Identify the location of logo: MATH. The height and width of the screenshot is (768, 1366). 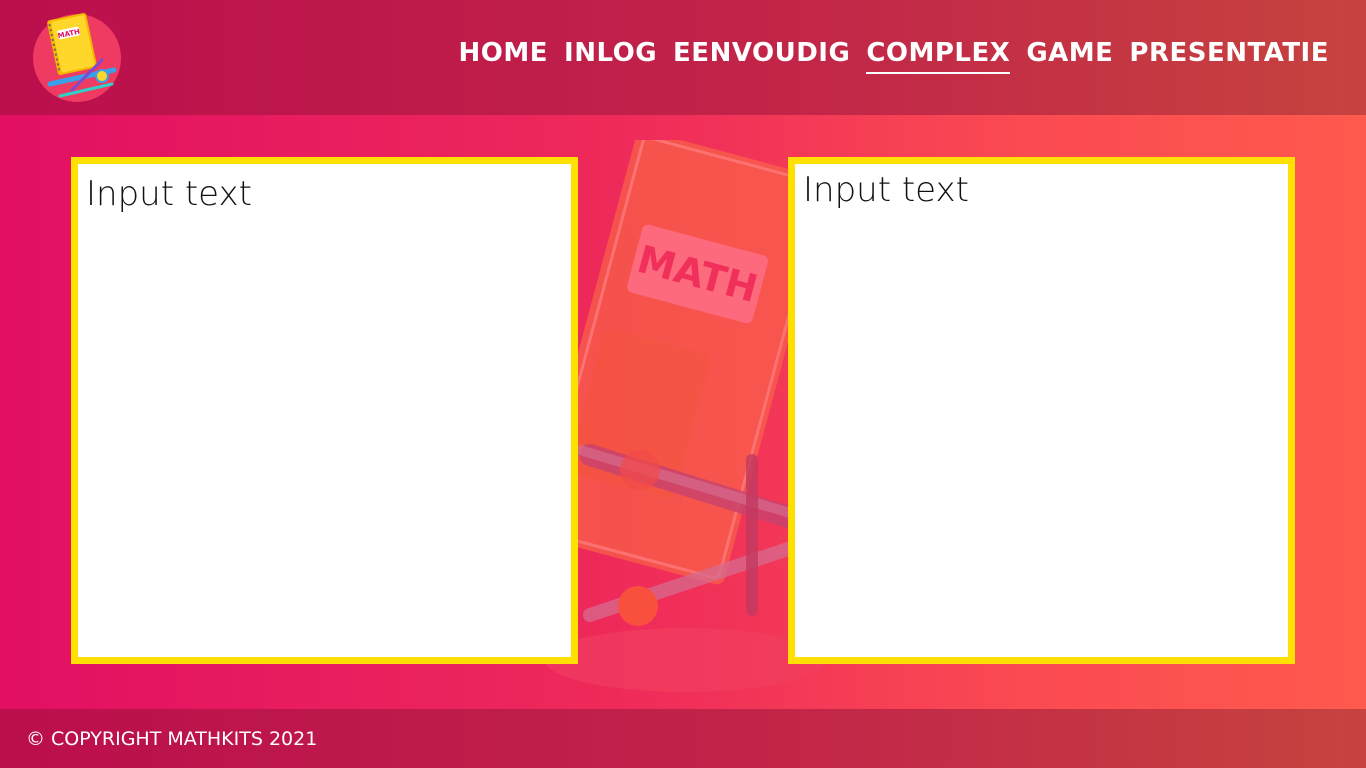
(77, 56).